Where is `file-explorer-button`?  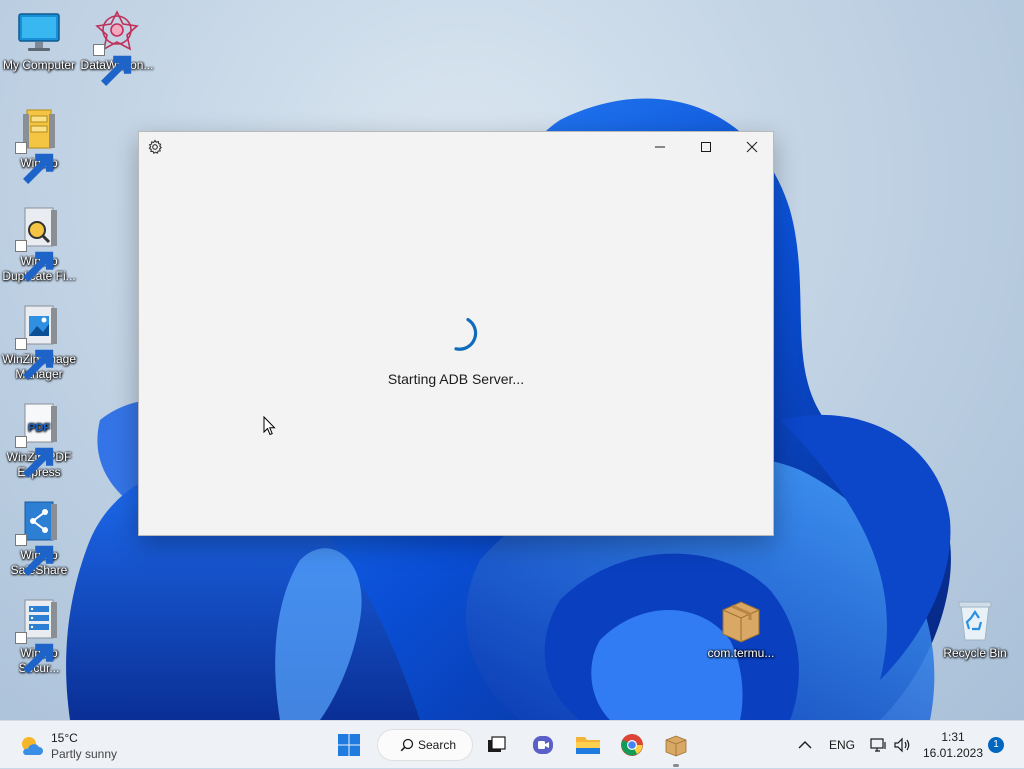 file-explorer-button is located at coordinates (588, 745).